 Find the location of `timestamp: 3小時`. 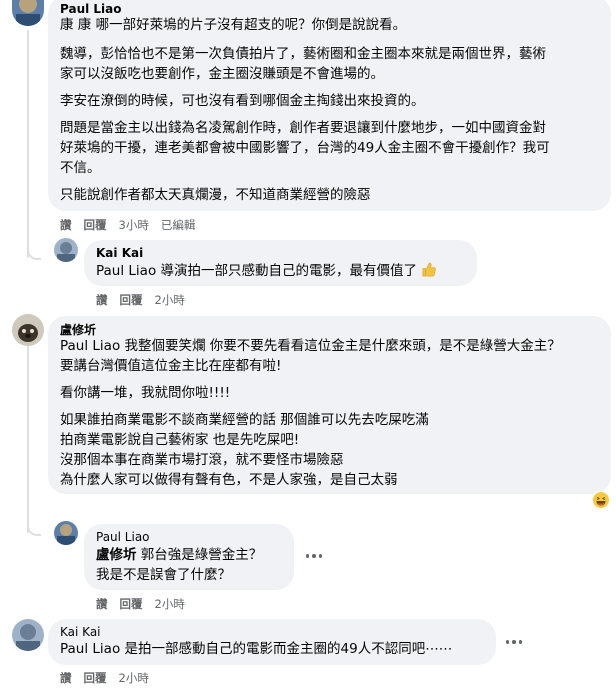

timestamp: 3小時 is located at coordinates (134, 225).